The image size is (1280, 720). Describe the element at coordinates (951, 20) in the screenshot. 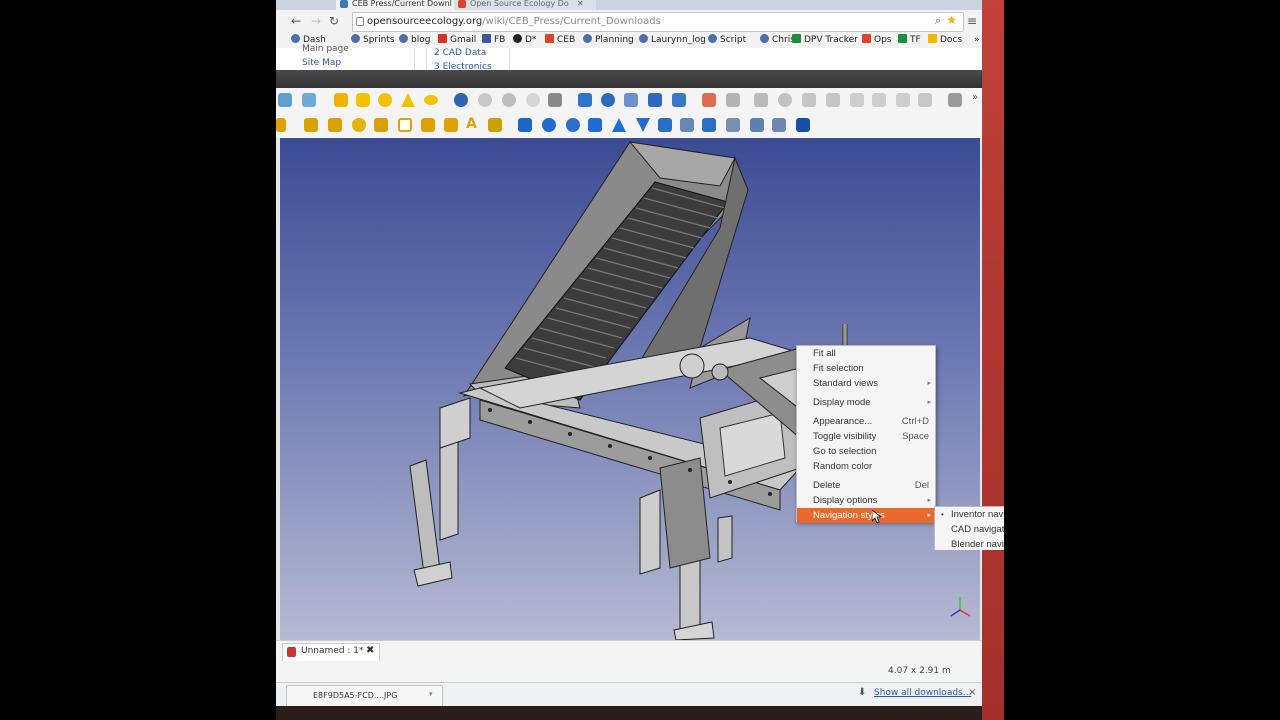

I see `star-icon: ★` at that location.